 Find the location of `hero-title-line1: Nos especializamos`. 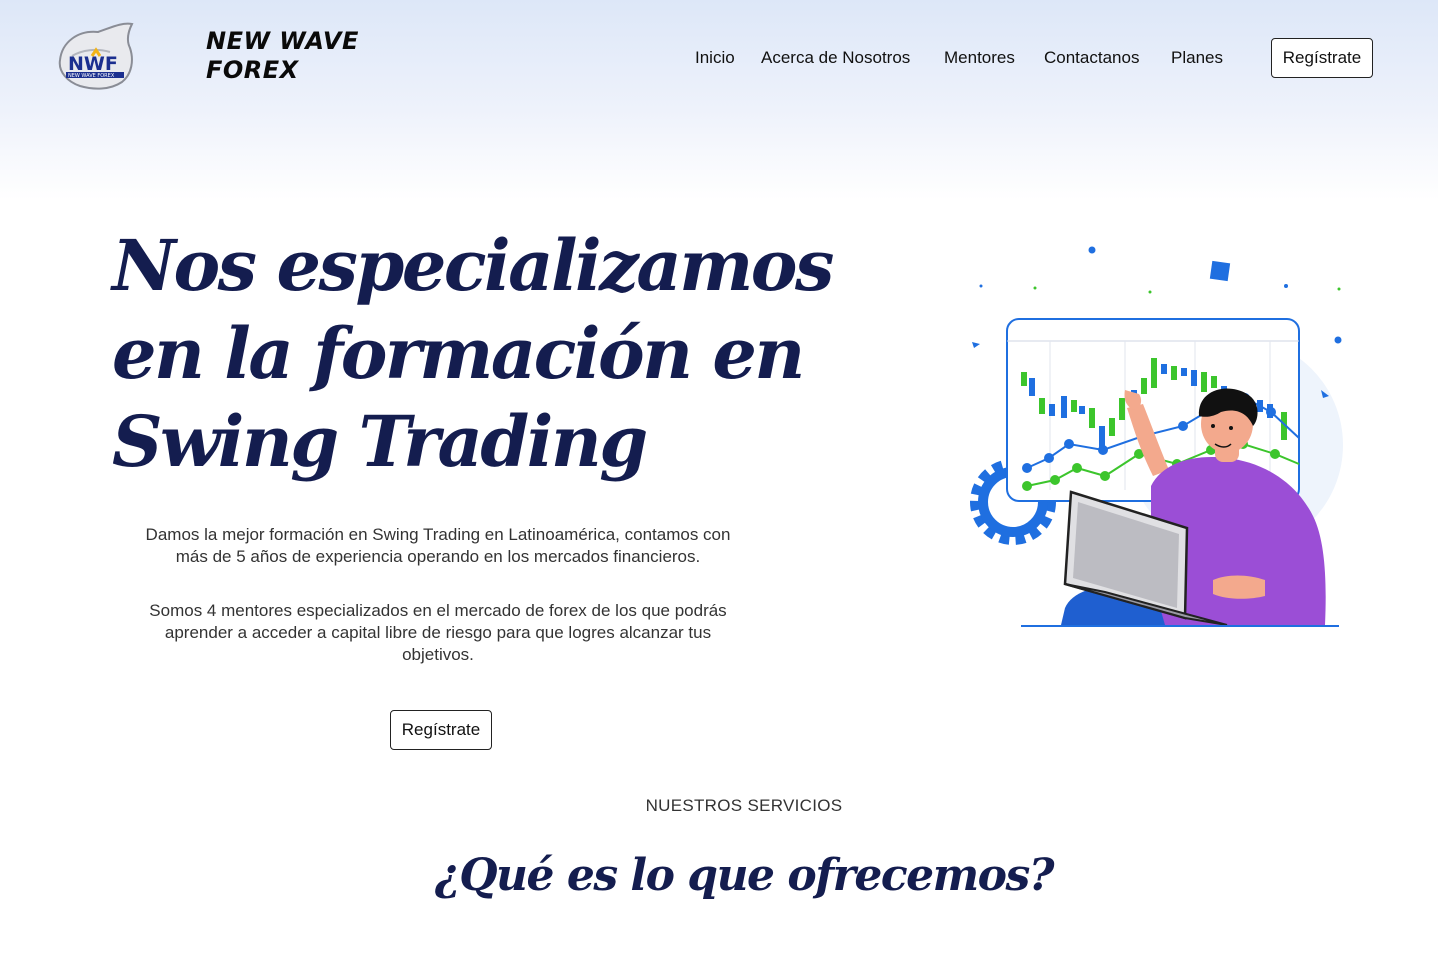

hero-title-line1: Nos especializamos is located at coordinates (473, 265).